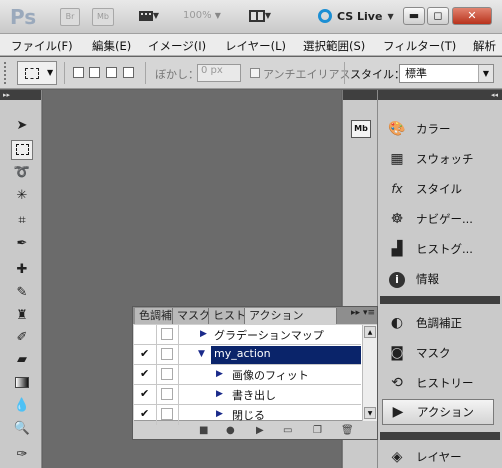 The image size is (502, 468). I want to click on new-action-button: ❐, so click(317, 431).